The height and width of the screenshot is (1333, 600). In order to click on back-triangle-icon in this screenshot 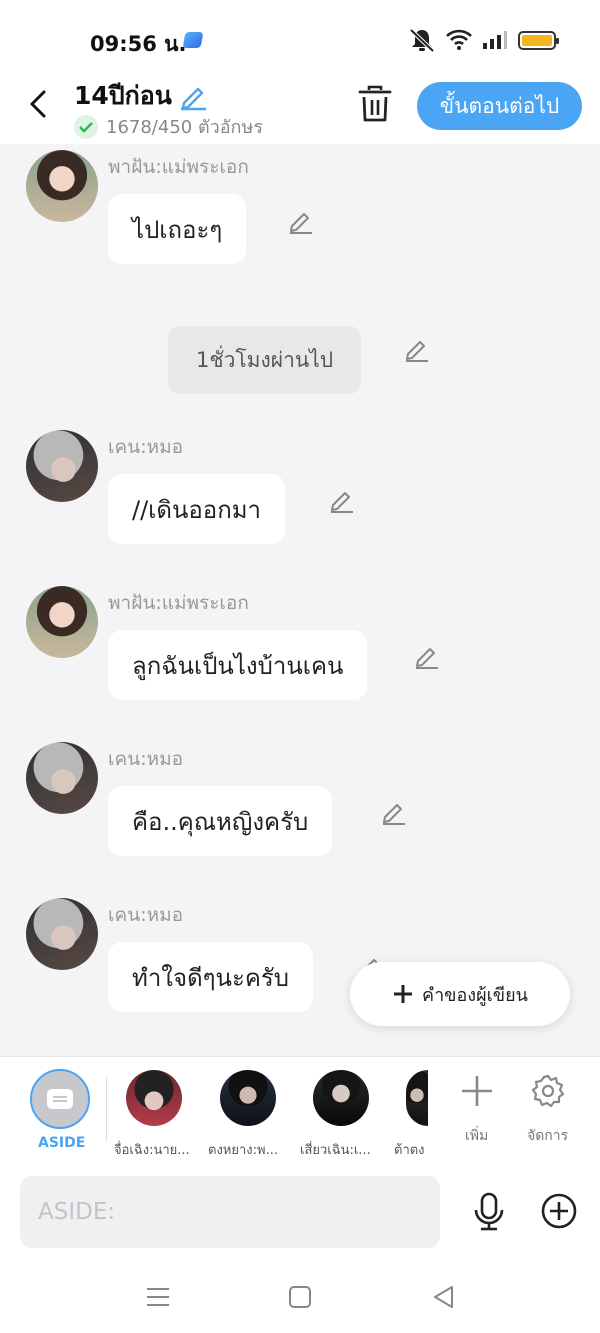, I will do `click(444, 1297)`.